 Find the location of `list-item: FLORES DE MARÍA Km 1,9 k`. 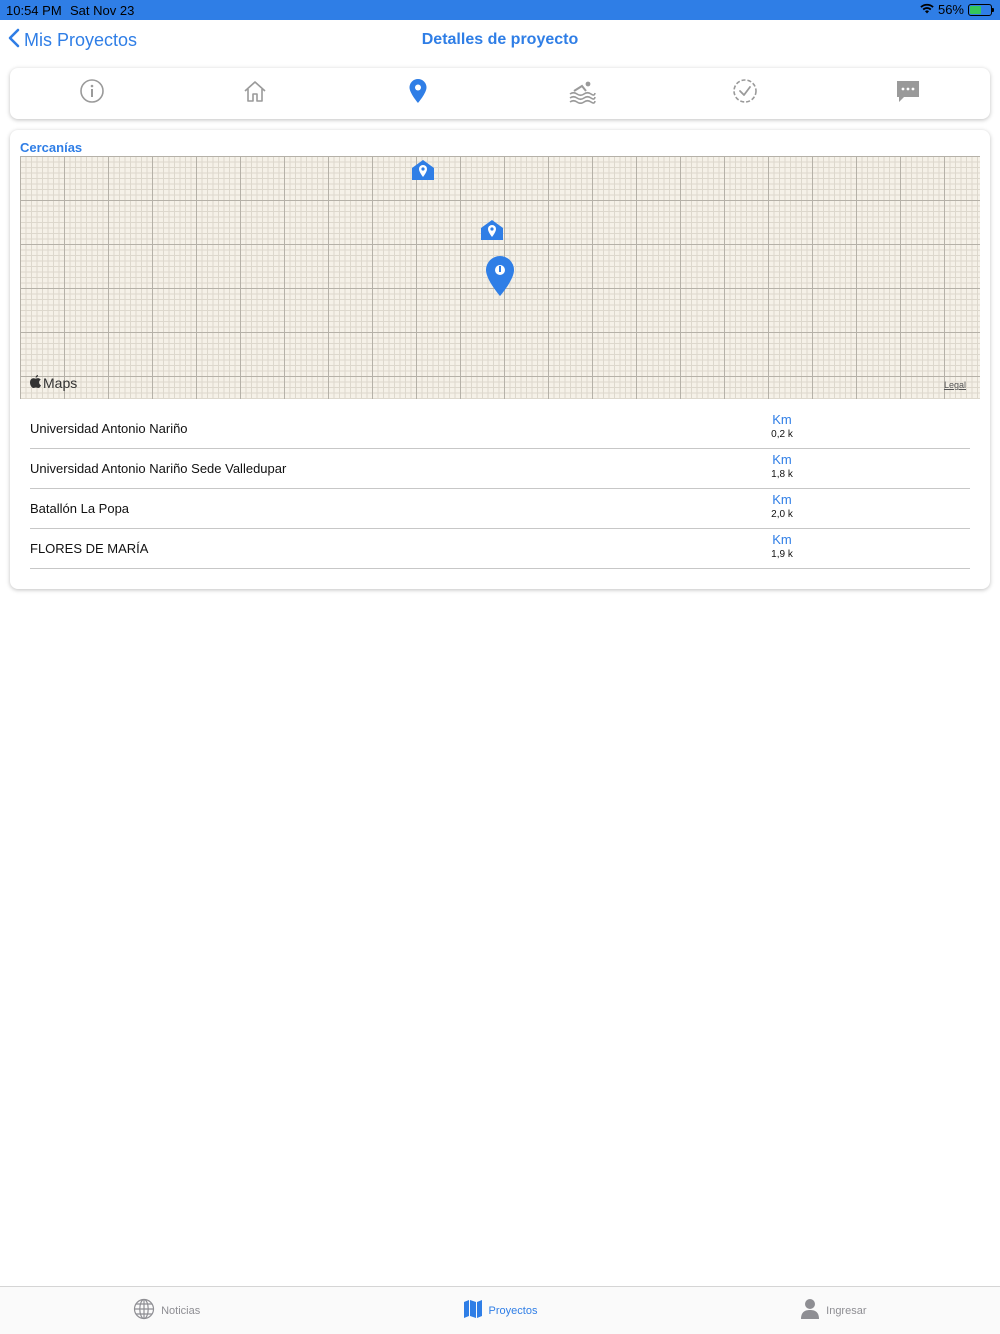

list-item: FLORES DE MARÍA Km 1,9 k is located at coordinates (500, 549).